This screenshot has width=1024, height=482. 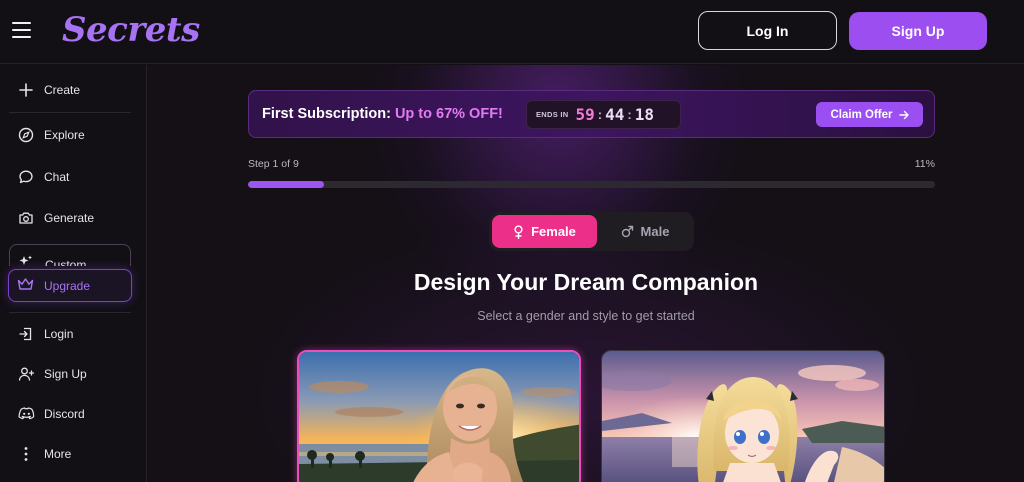 What do you see at coordinates (615, 114) in the screenshot?
I see `countdown-minutes: 44` at bounding box center [615, 114].